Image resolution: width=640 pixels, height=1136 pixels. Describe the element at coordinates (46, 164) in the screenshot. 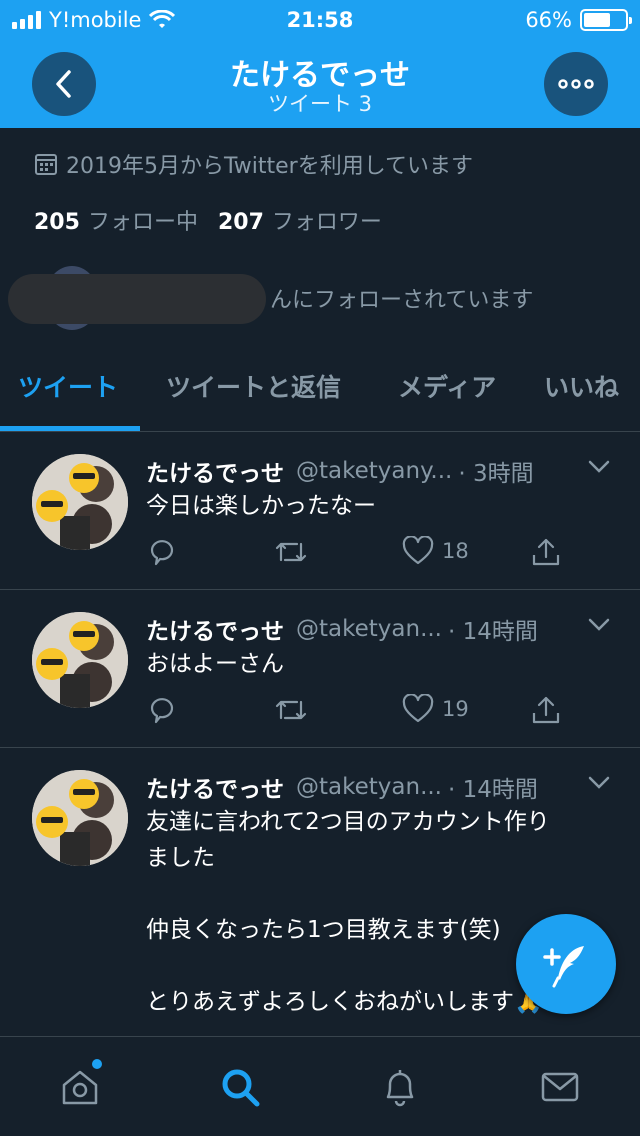

I see `calendar-icon` at that location.